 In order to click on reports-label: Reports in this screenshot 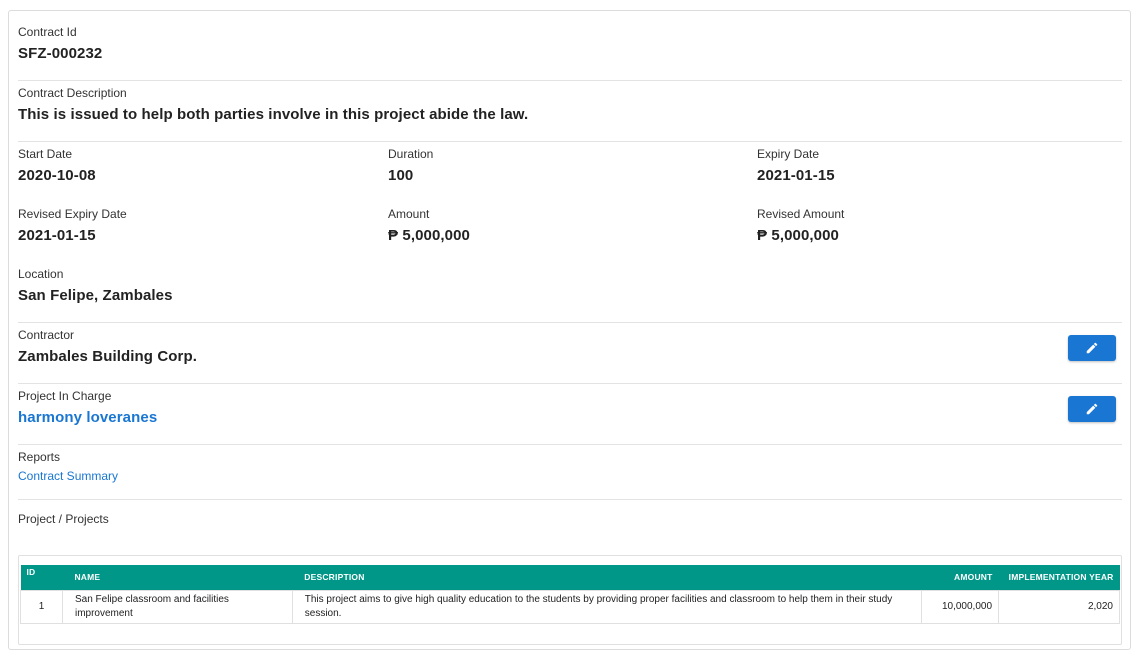, I will do `click(39, 457)`.